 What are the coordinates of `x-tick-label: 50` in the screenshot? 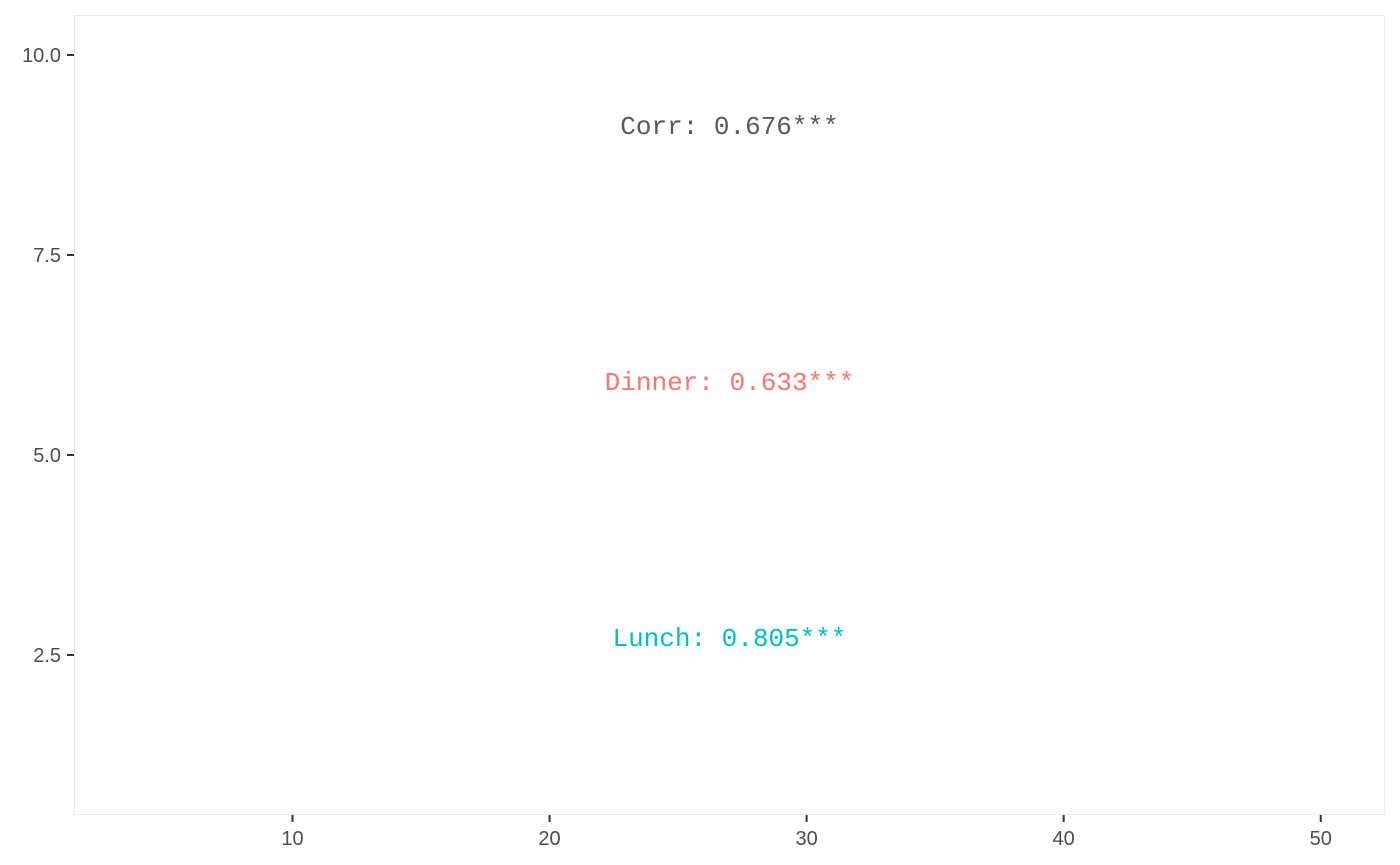 It's located at (1321, 839).